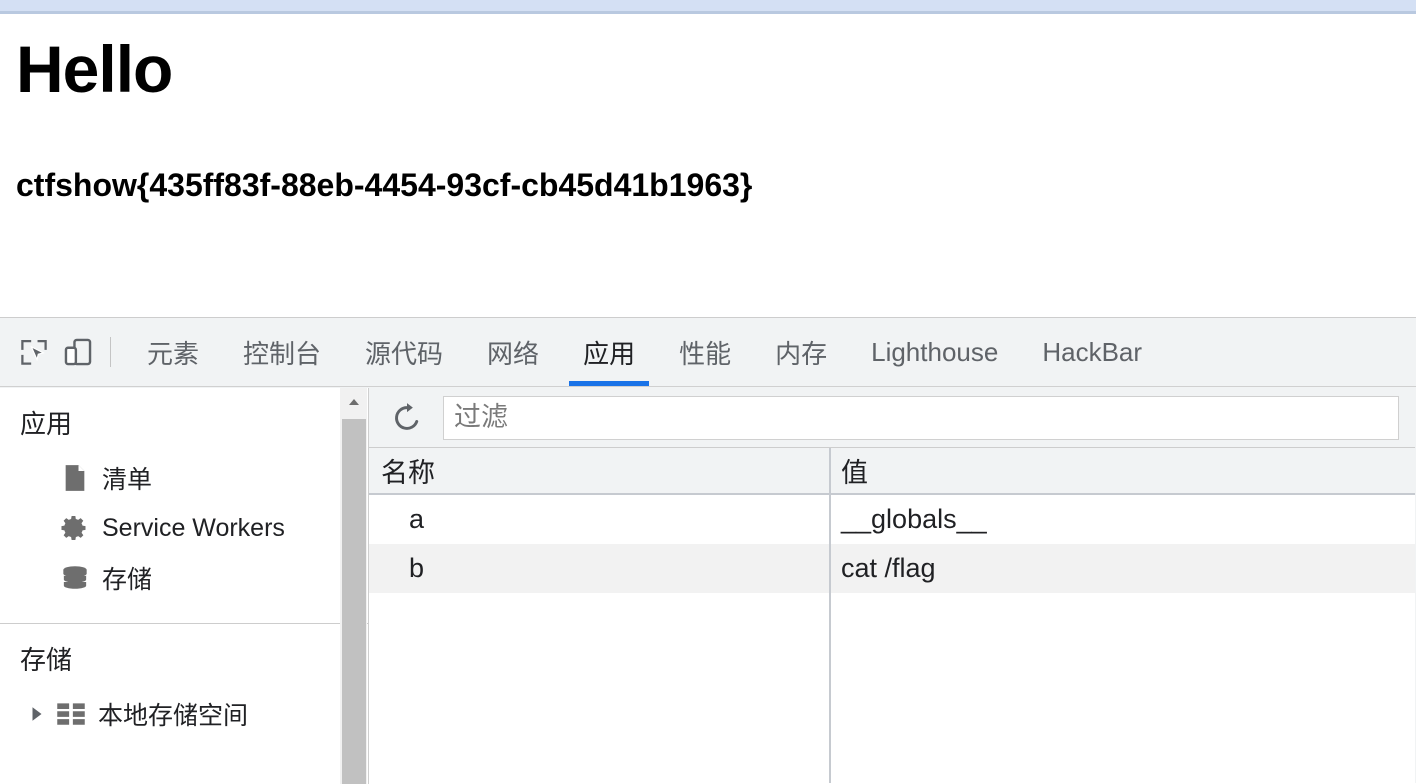 The width and height of the screenshot is (1416, 784). Describe the element at coordinates (46, 424) in the screenshot. I see `sidebar-section-title-application: 应用` at that location.